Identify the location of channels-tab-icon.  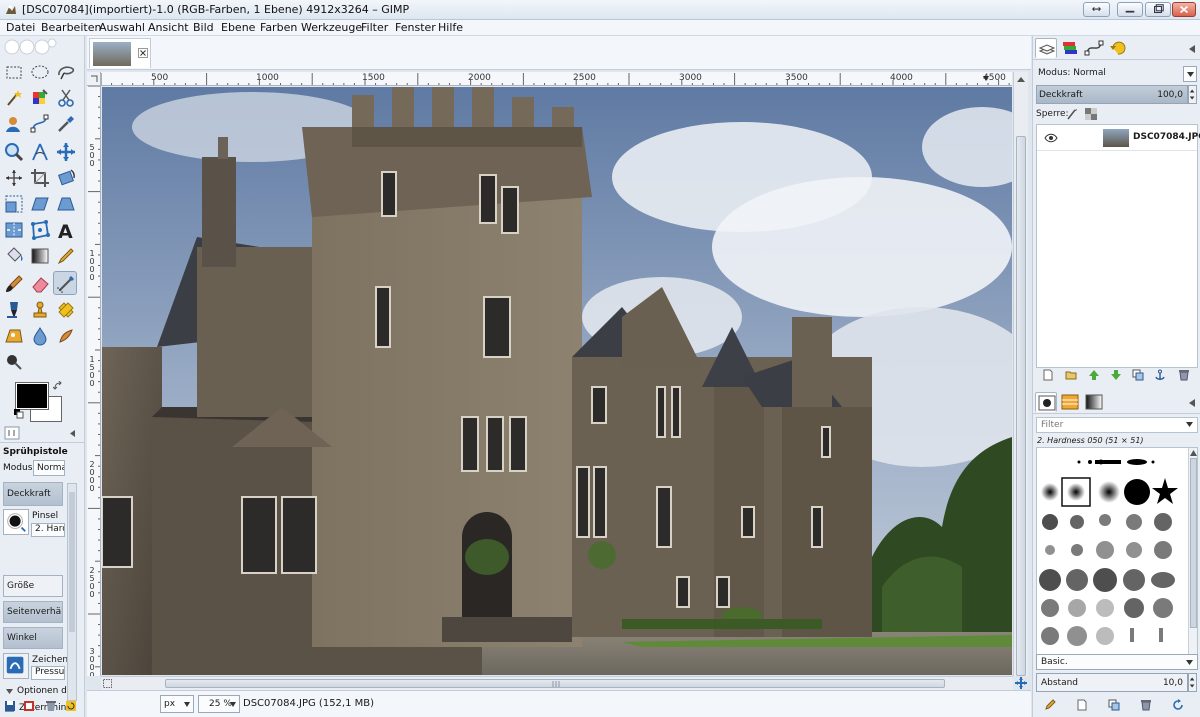
(1070, 48).